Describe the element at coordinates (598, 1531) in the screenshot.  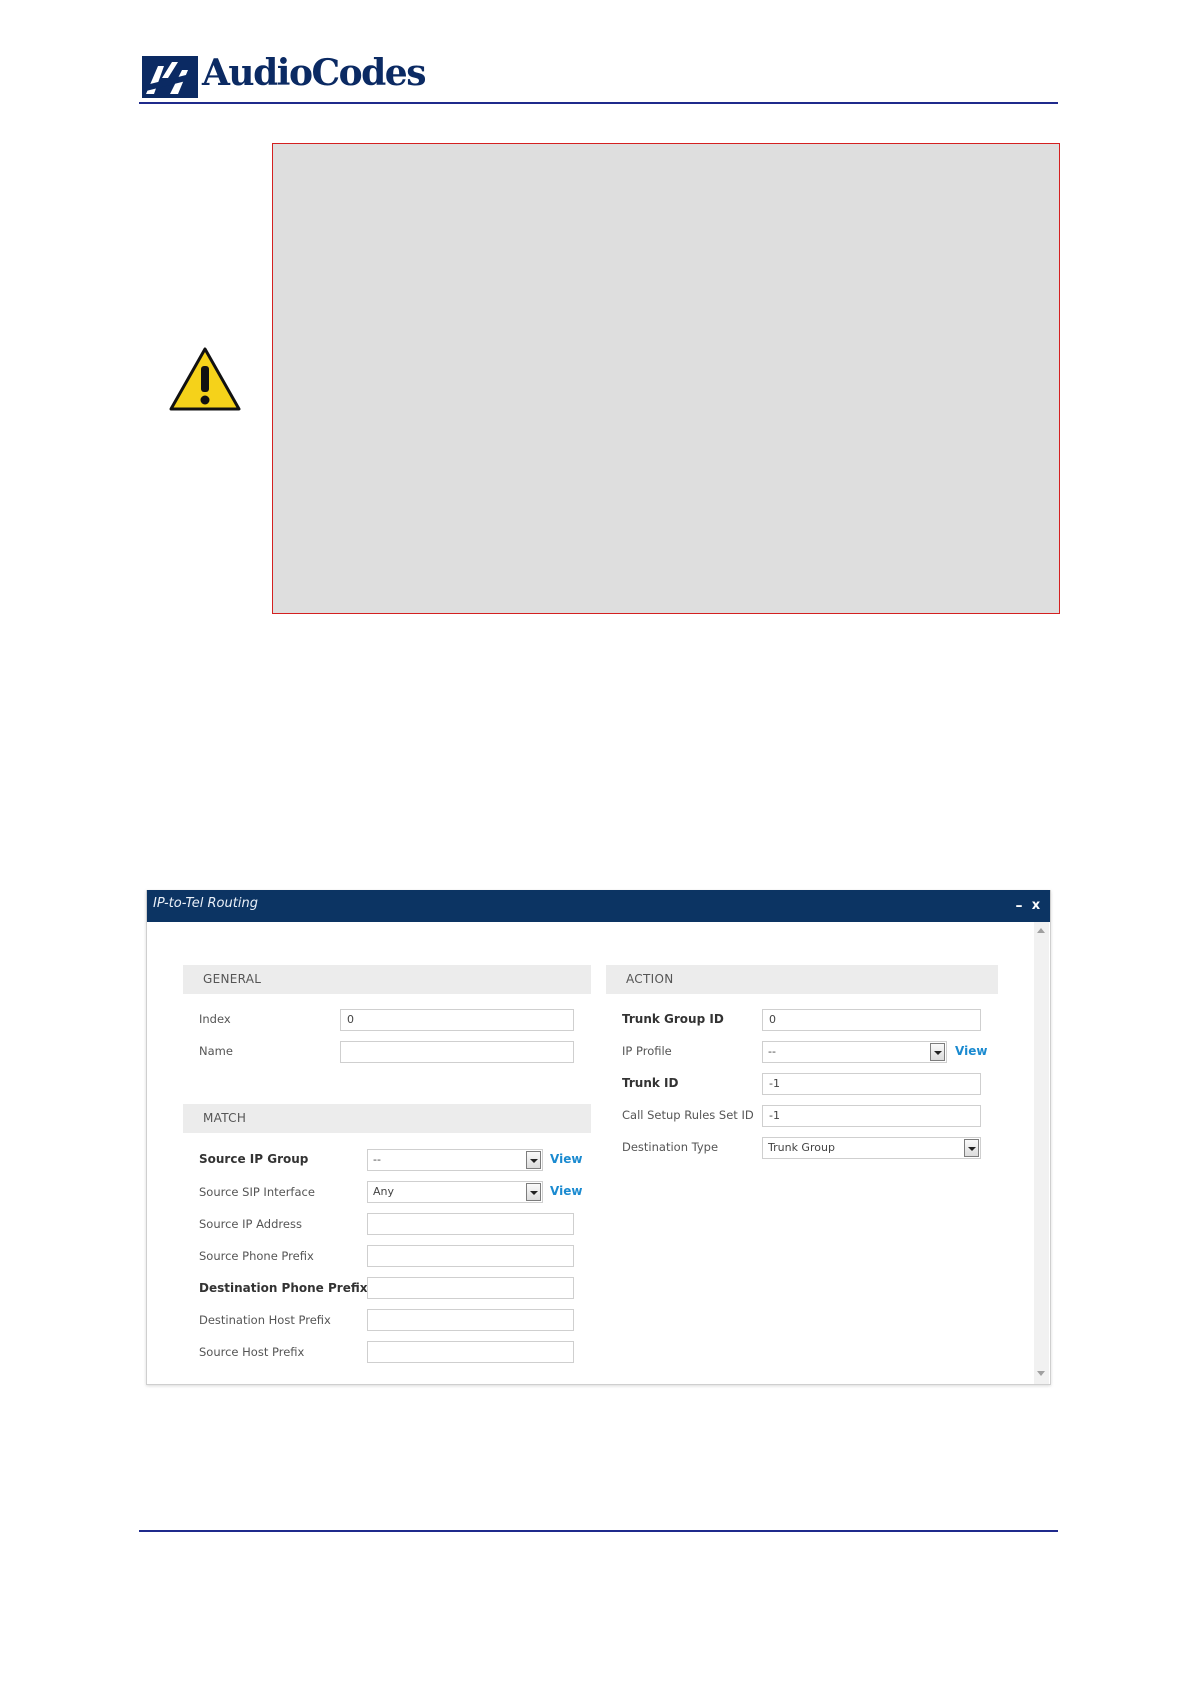
I see `footer-divider` at that location.